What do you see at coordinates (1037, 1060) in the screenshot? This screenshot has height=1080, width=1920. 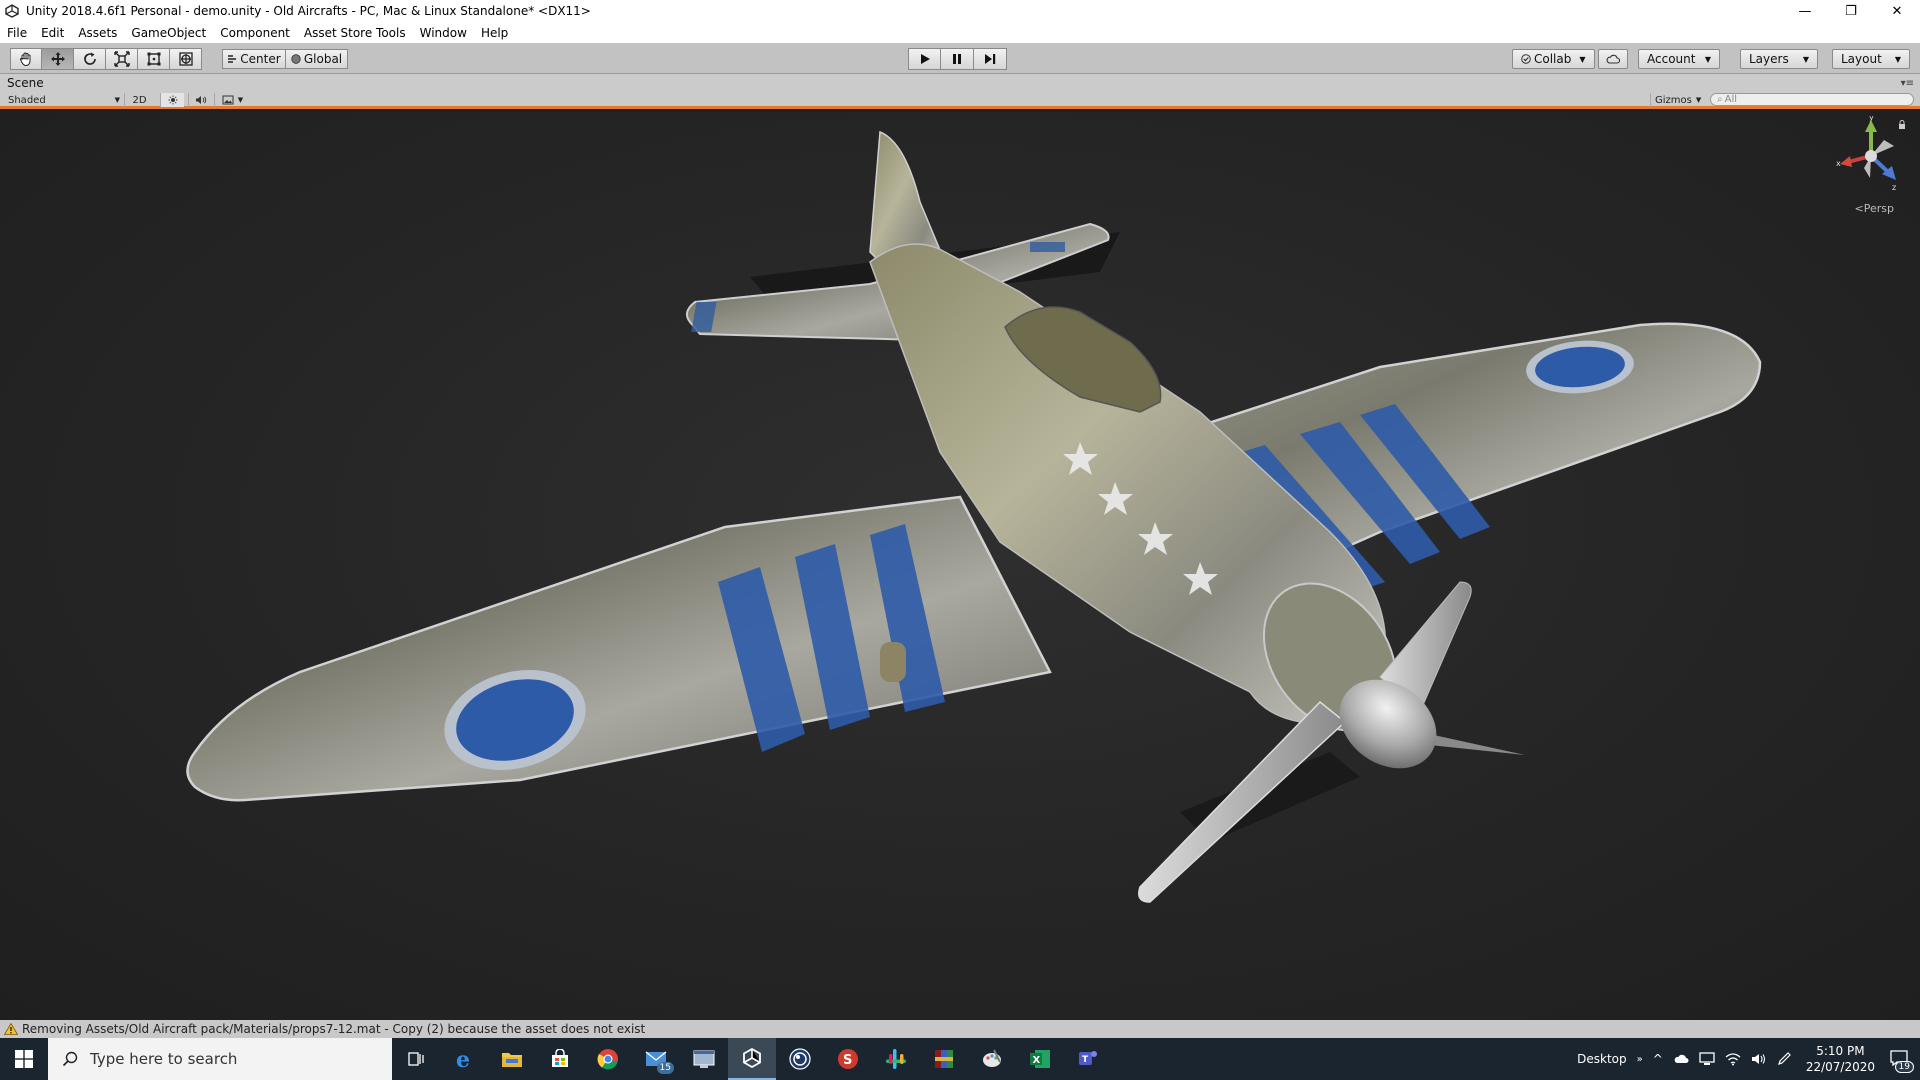 I see `svg-text: X` at bounding box center [1037, 1060].